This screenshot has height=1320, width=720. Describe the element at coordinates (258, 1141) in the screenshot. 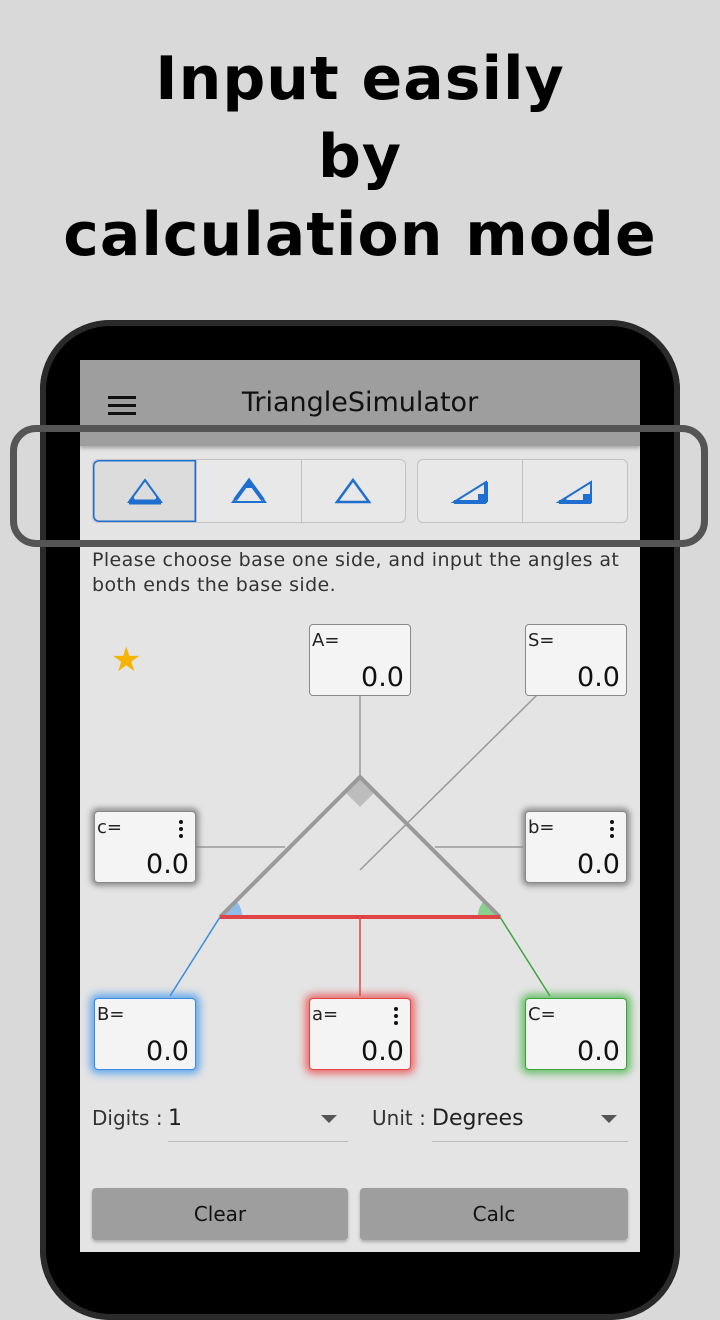

I see `digits-underline` at that location.